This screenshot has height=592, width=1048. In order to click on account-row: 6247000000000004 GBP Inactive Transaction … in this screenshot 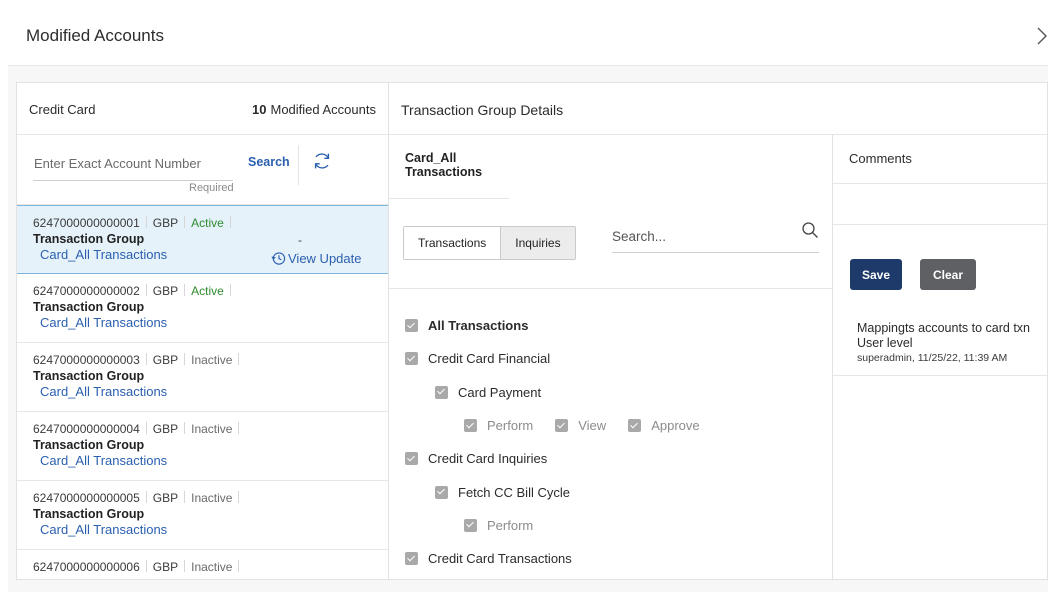, I will do `click(202, 446)`.